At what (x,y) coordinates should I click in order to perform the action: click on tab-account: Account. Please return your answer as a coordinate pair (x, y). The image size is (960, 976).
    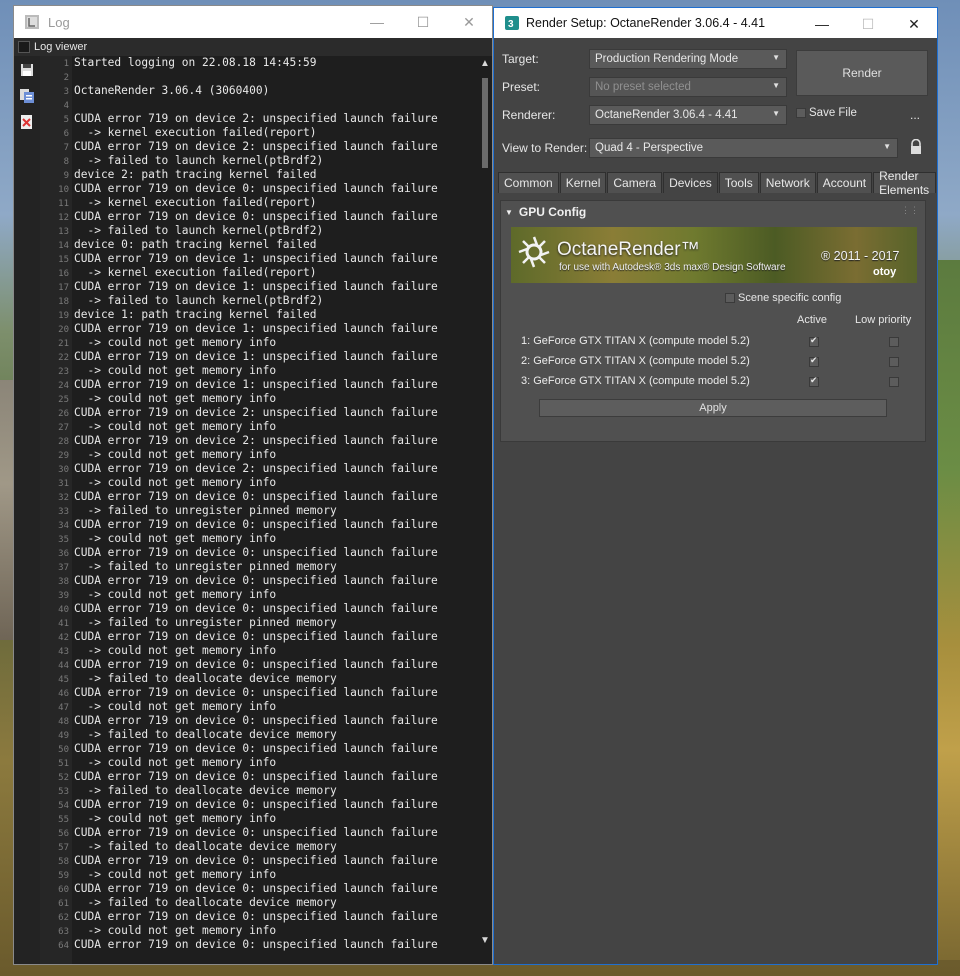
    Looking at the image, I should click on (844, 182).